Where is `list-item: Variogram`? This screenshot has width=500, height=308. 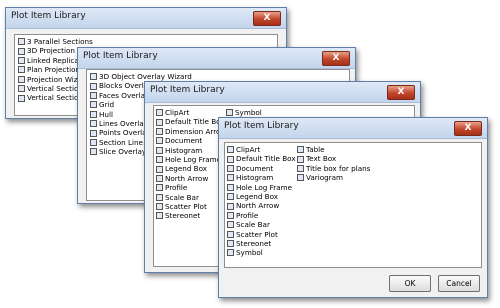 list-item: Variogram is located at coordinates (333, 177).